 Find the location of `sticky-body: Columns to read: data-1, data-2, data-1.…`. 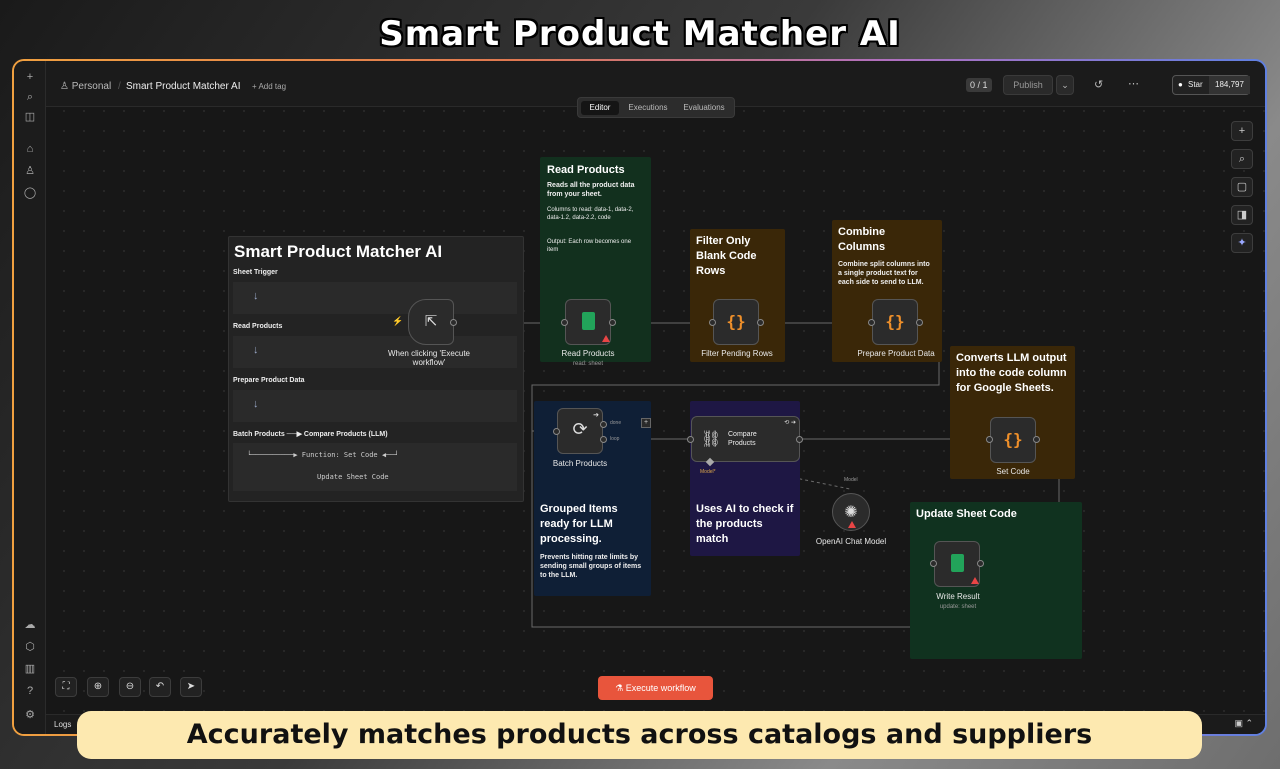

sticky-body: Columns to read: data-1, data-2, data-1.… is located at coordinates (590, 214).